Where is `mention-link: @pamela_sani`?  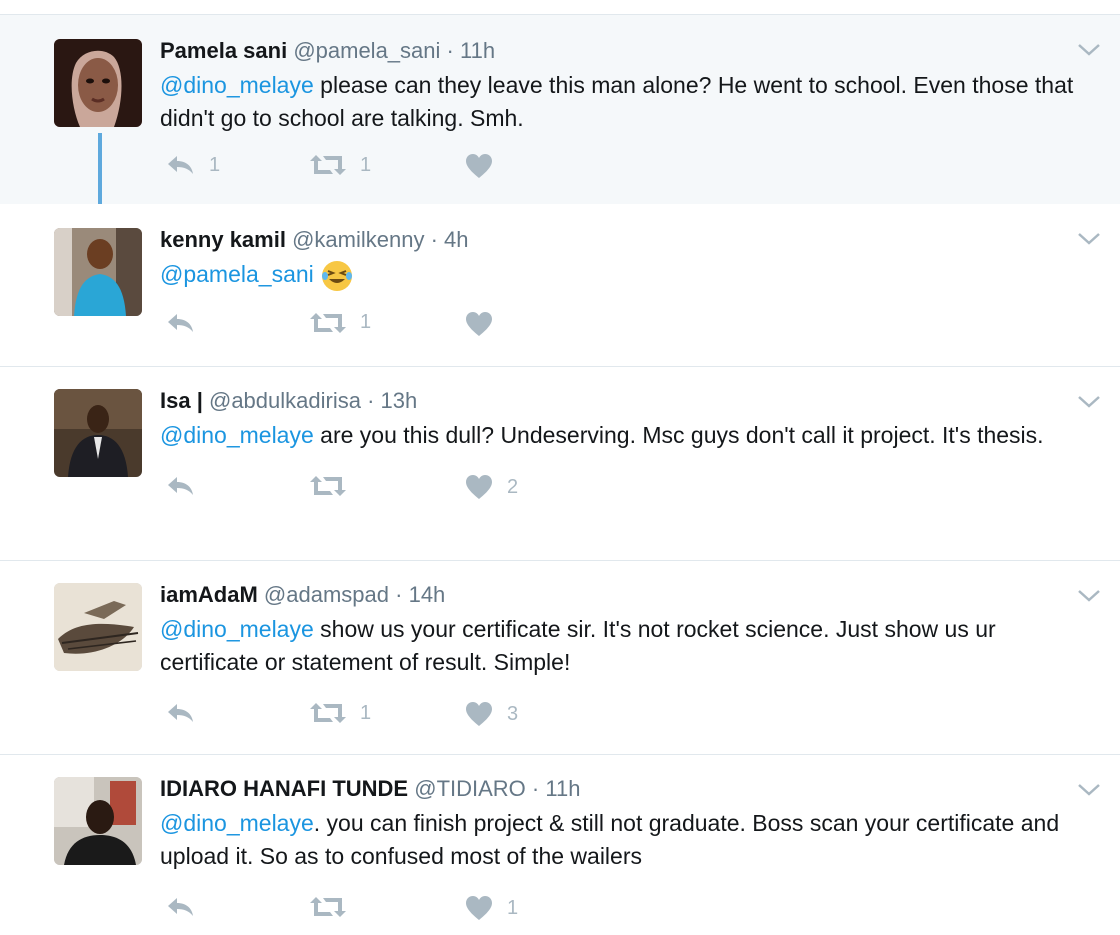 mention-link: @pamela_sani is located at coordinates (237, 274).